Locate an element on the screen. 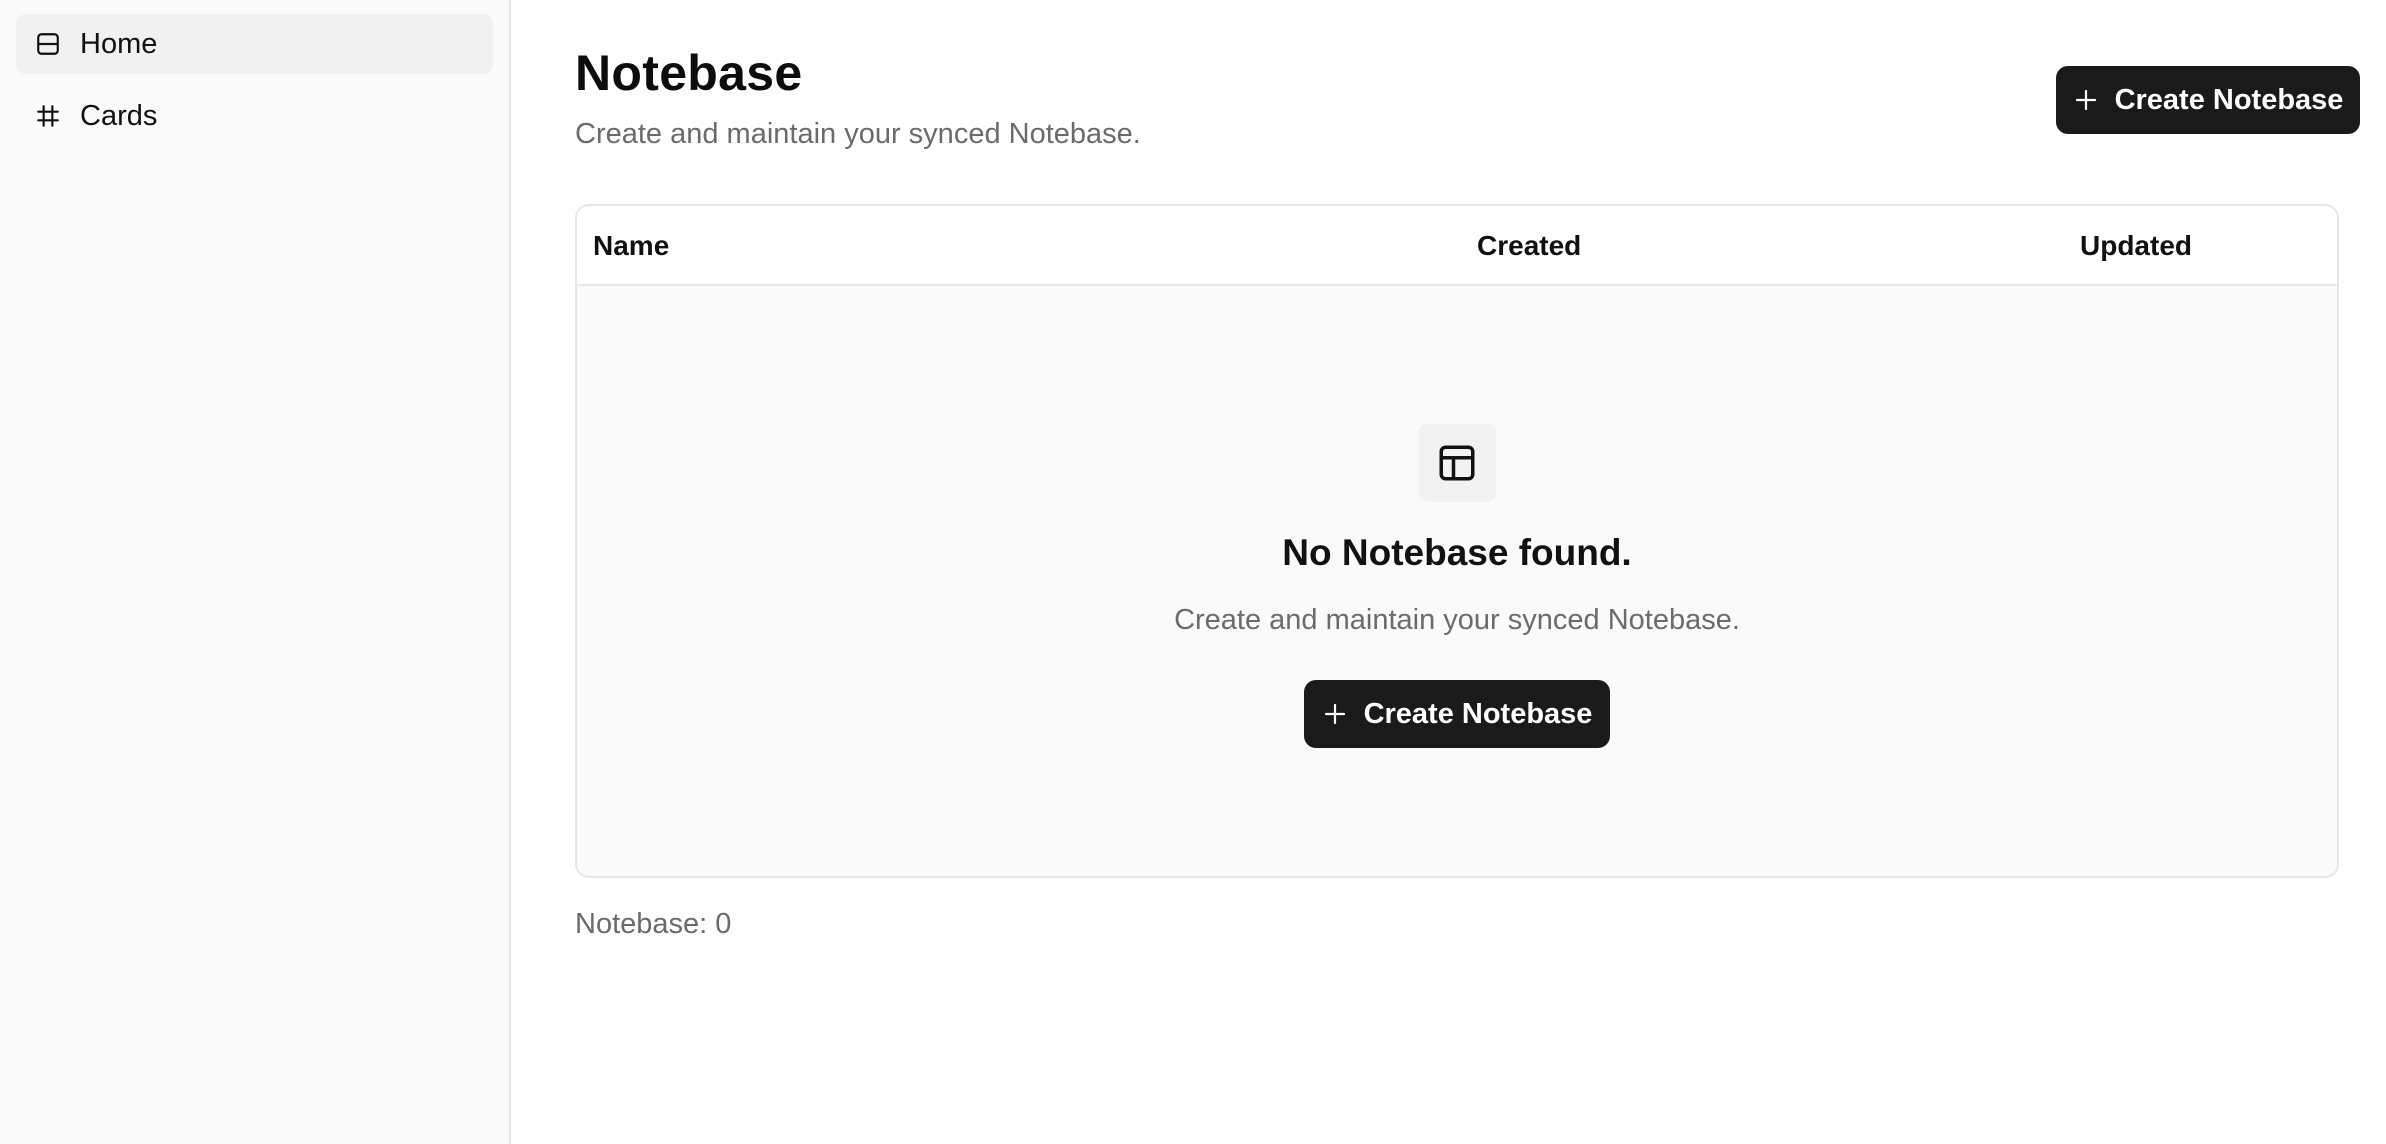  empty-state-create-notebase-button: Create Notebase is located at coordinates (1457, 714).